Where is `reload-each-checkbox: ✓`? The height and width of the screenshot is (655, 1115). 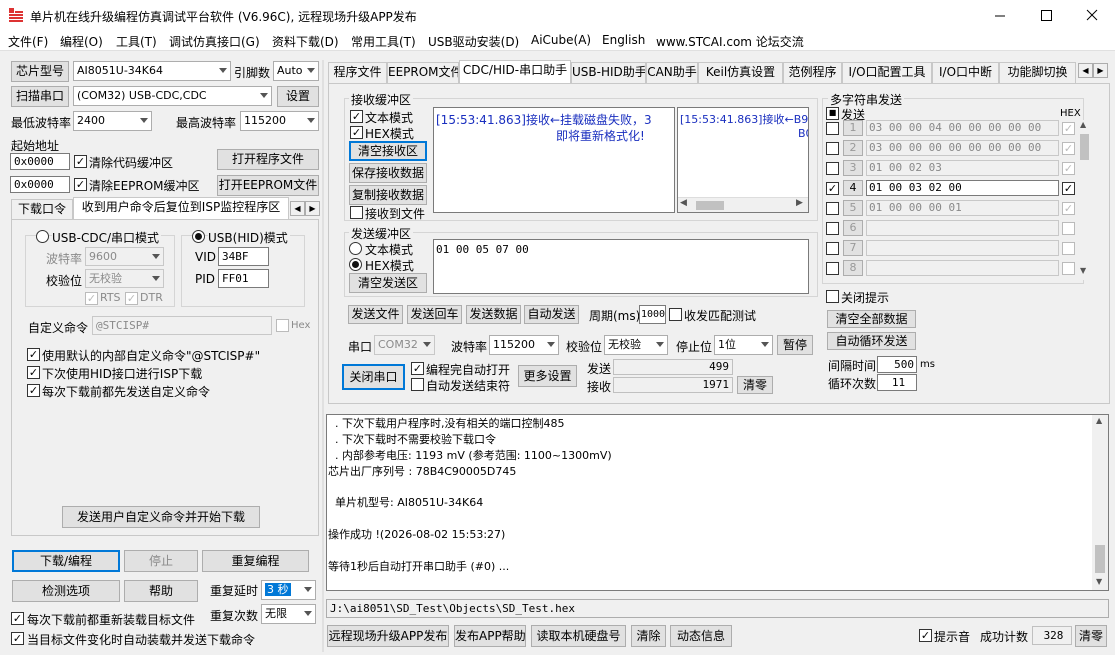
reload-each-checkbox: ✓ is located at coordinates (17, 618).